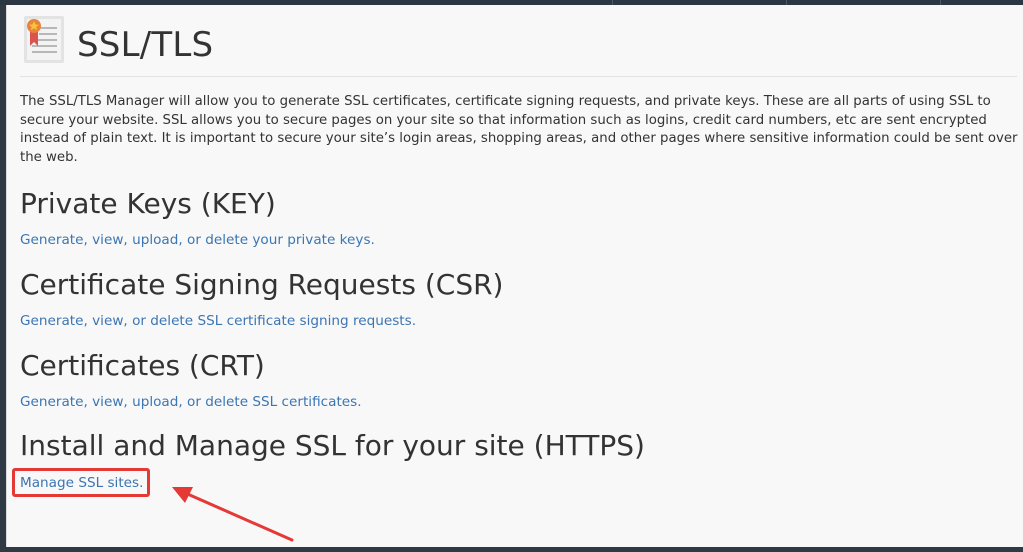  Describe the element at coordinates (145, 45) in the screenshot. I see `page-title: SSL/TLS` at that location.